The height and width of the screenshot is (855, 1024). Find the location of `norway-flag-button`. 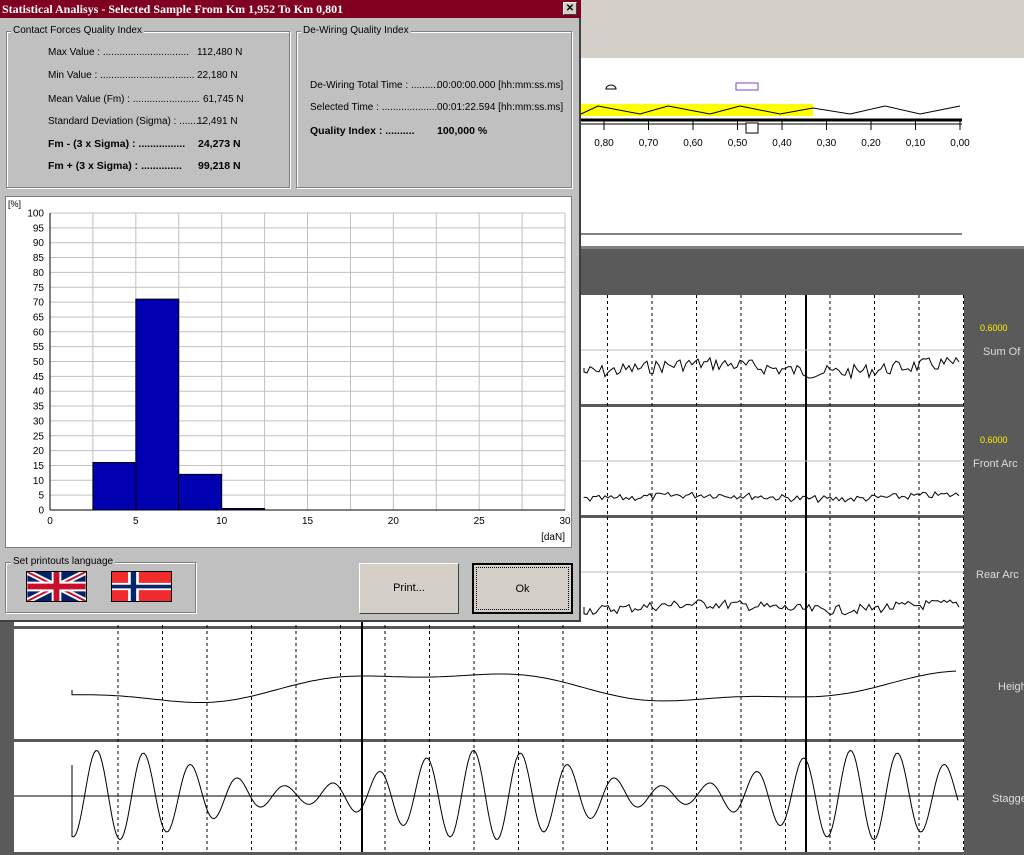

norway-flag-button is located at coordinates (141, 586).